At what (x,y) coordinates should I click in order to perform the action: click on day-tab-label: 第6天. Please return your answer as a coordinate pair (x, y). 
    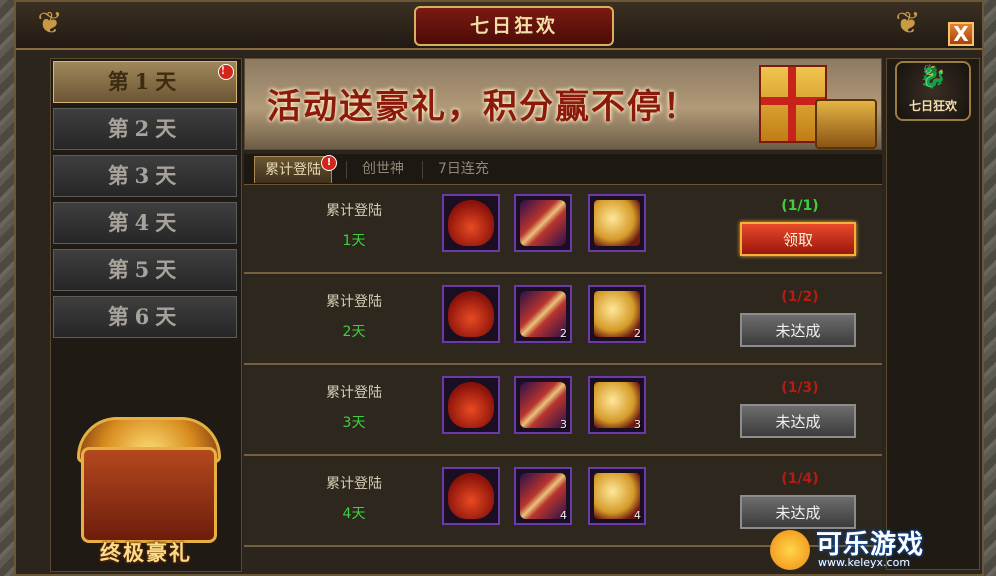
    Looking at the image, I should click on (145, 316).